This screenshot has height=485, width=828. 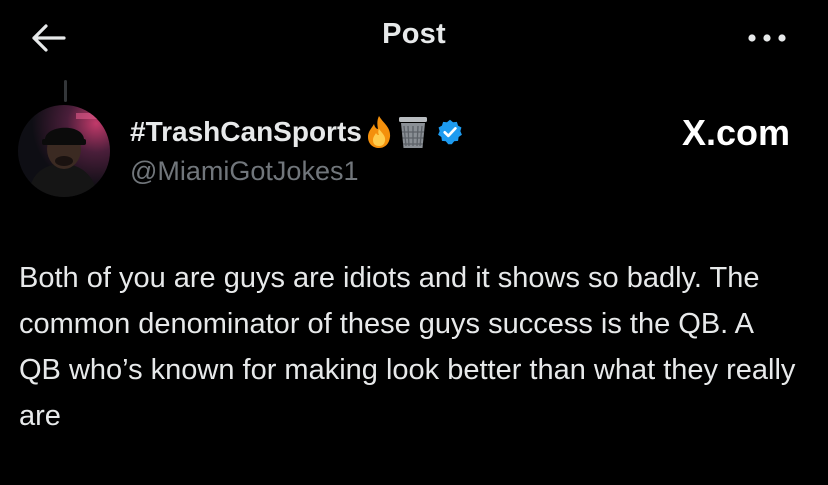 I want to click on more-options-button, so click(x=767, y=38).